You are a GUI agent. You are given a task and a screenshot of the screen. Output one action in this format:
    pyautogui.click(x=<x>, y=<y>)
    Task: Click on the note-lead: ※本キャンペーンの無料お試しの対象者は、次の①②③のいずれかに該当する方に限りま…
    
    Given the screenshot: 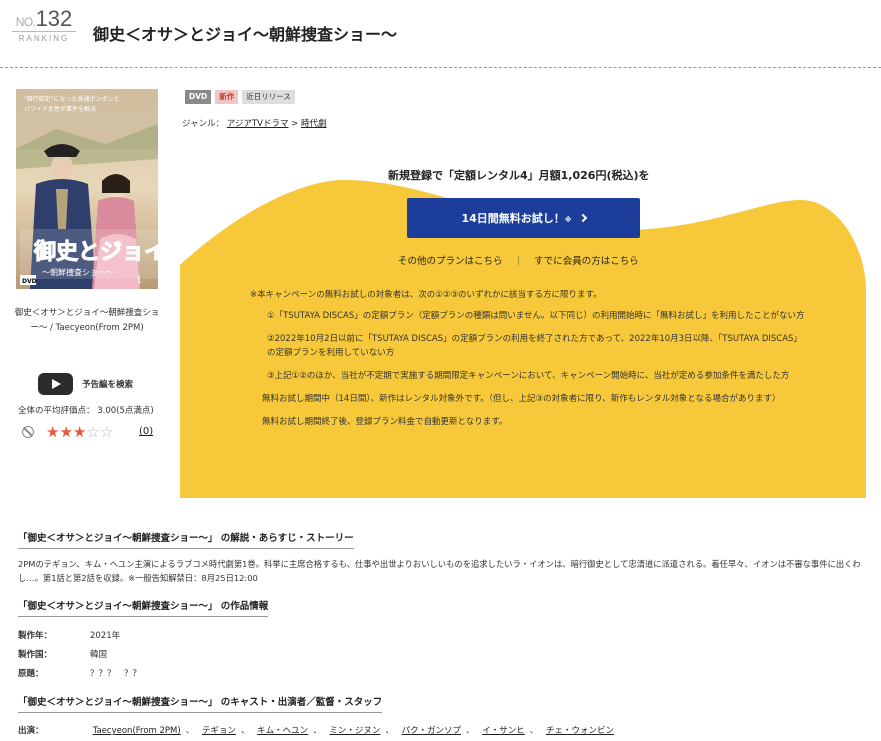 What is the action you would take?
    pyautogui.click(x=426, y=295)
    